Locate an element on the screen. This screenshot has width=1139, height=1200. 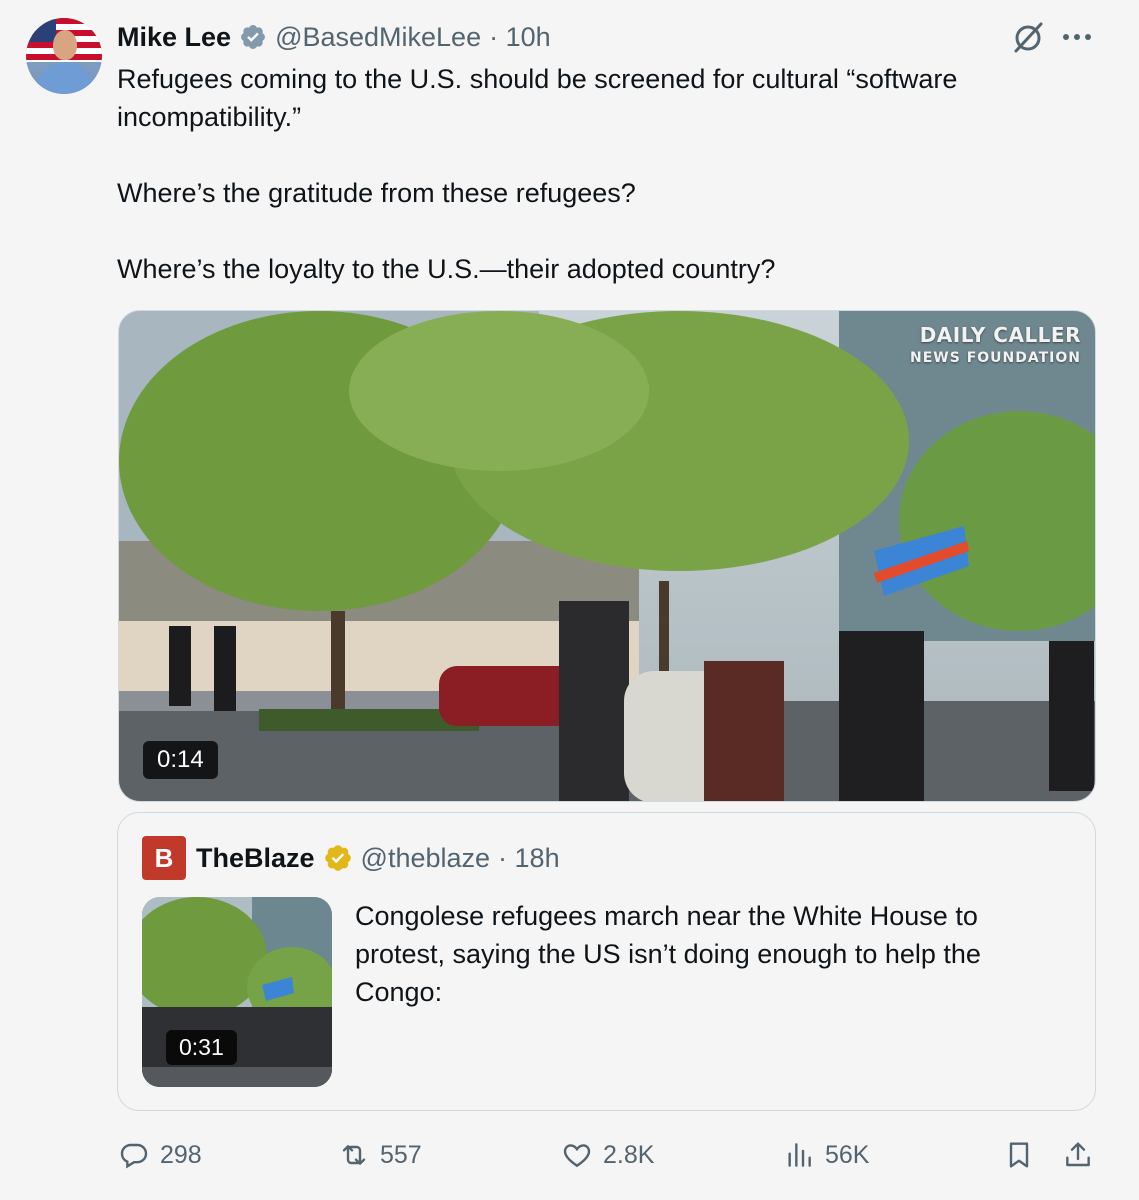
grok-icon is located at coordinates (1028, 38).